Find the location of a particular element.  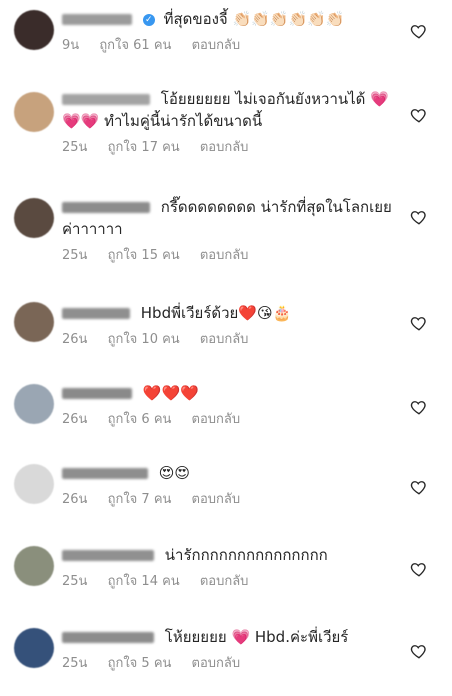

likes-count: ถูกใจ 15 คน is located at coordinates (144, 255).